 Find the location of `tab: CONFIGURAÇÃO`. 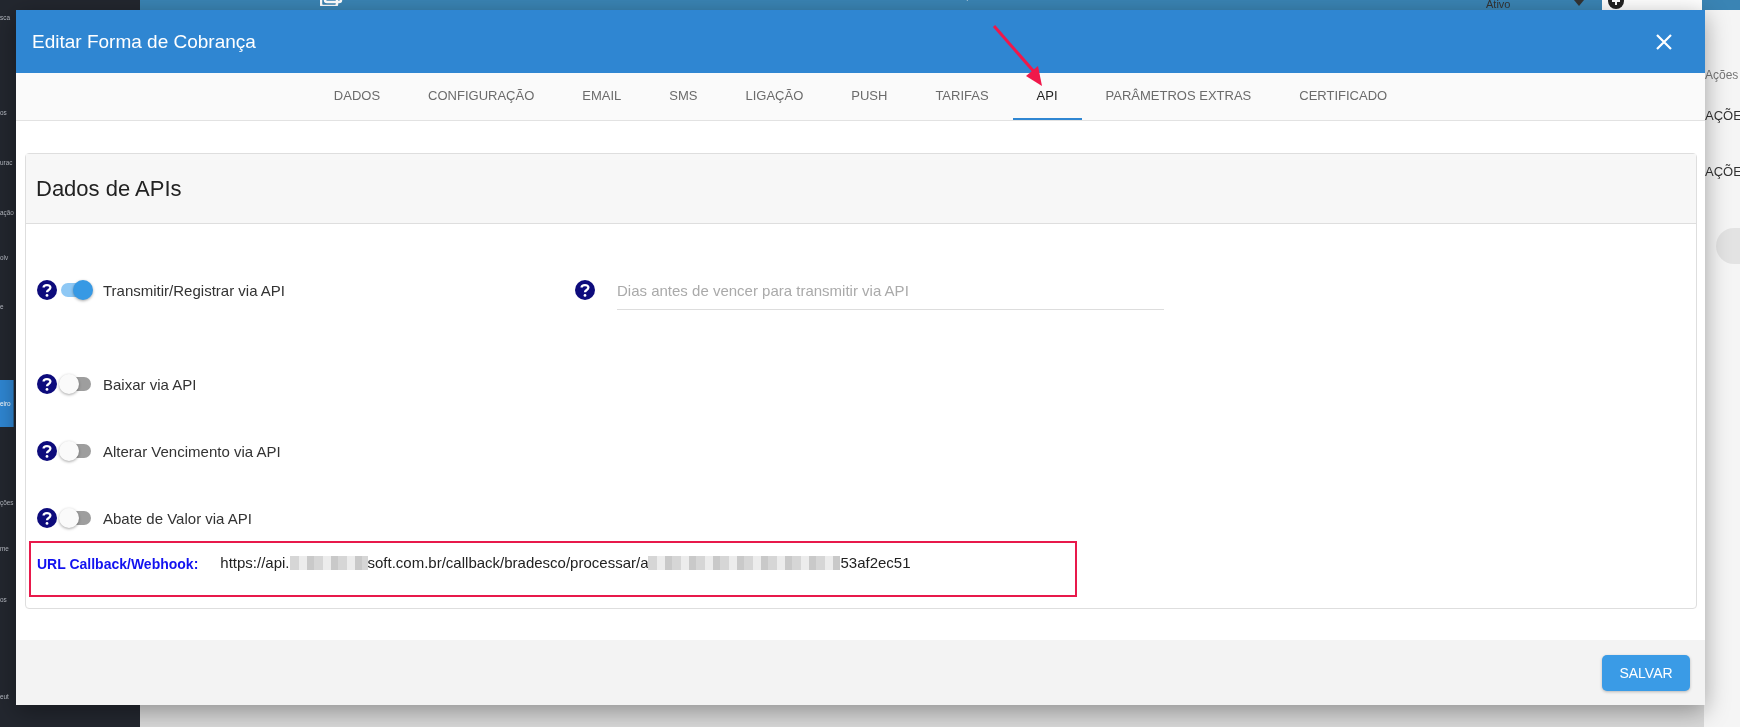

tab: CONFIGURAÇÃO is located at coordinates (481, 96).